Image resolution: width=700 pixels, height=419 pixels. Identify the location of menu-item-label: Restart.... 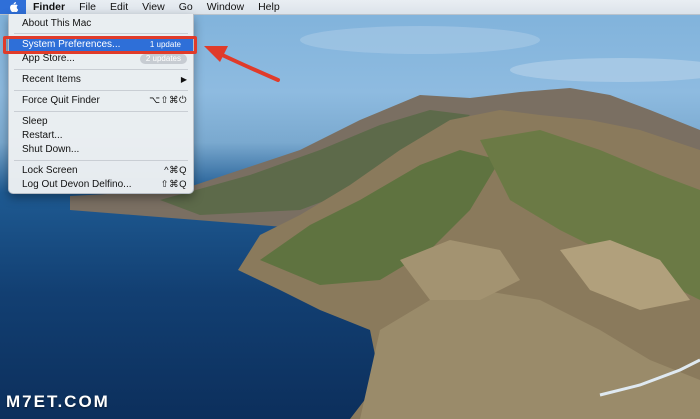
(42, 135).